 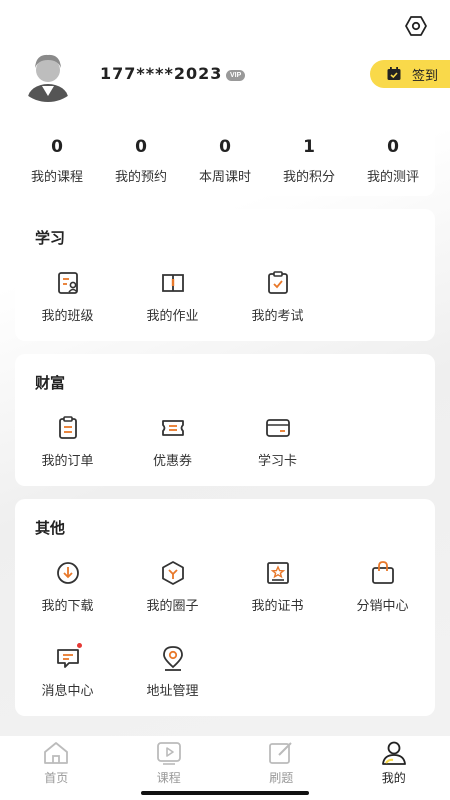 I want to click on menu-coupons: 优惠券, so click(x=172, y=441).